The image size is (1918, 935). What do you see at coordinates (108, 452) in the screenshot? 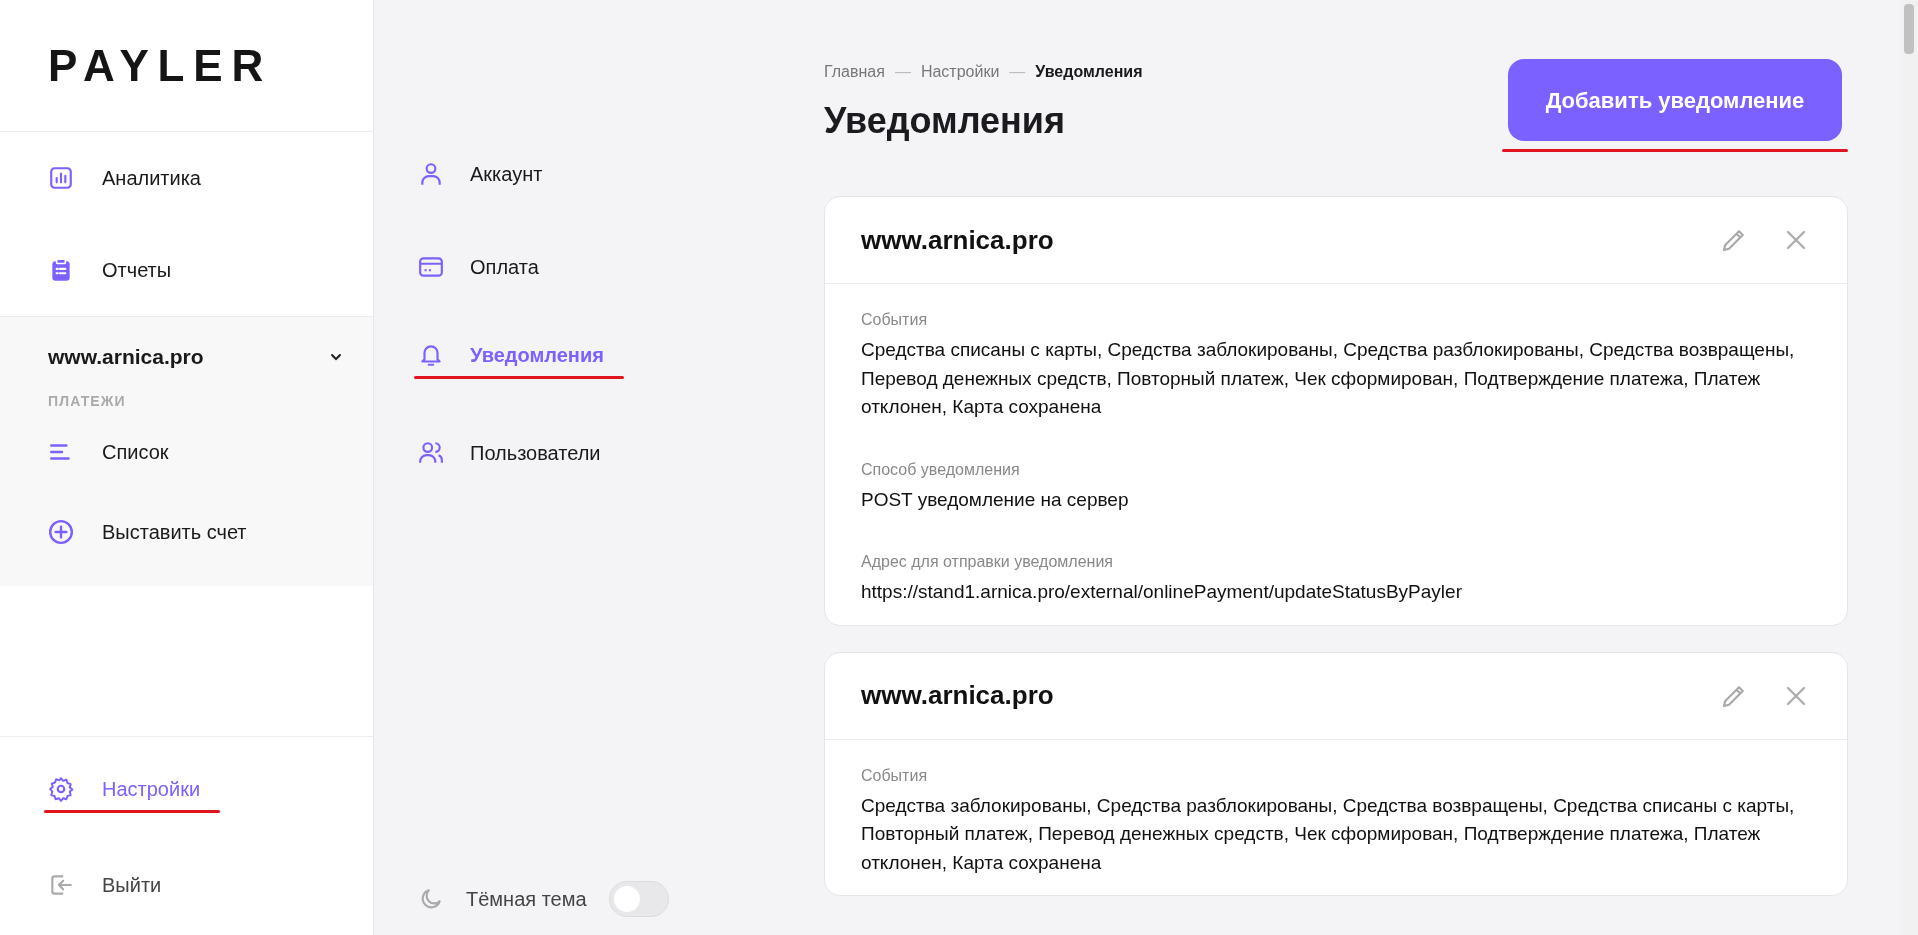
I see `sidebar-item: Список` at bounding box center [108, 452].